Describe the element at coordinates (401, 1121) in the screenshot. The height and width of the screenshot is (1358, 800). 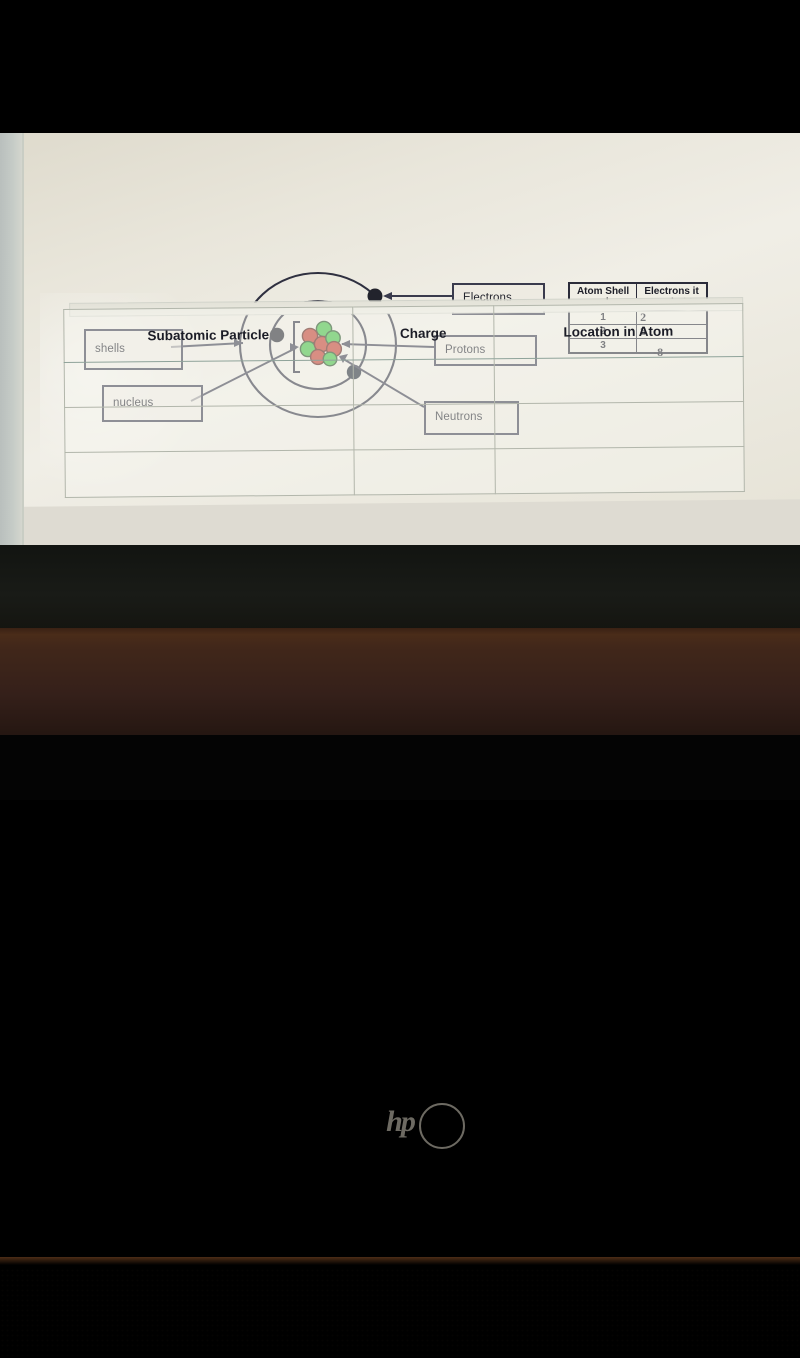
I see `hp-logo: hp` at that location.